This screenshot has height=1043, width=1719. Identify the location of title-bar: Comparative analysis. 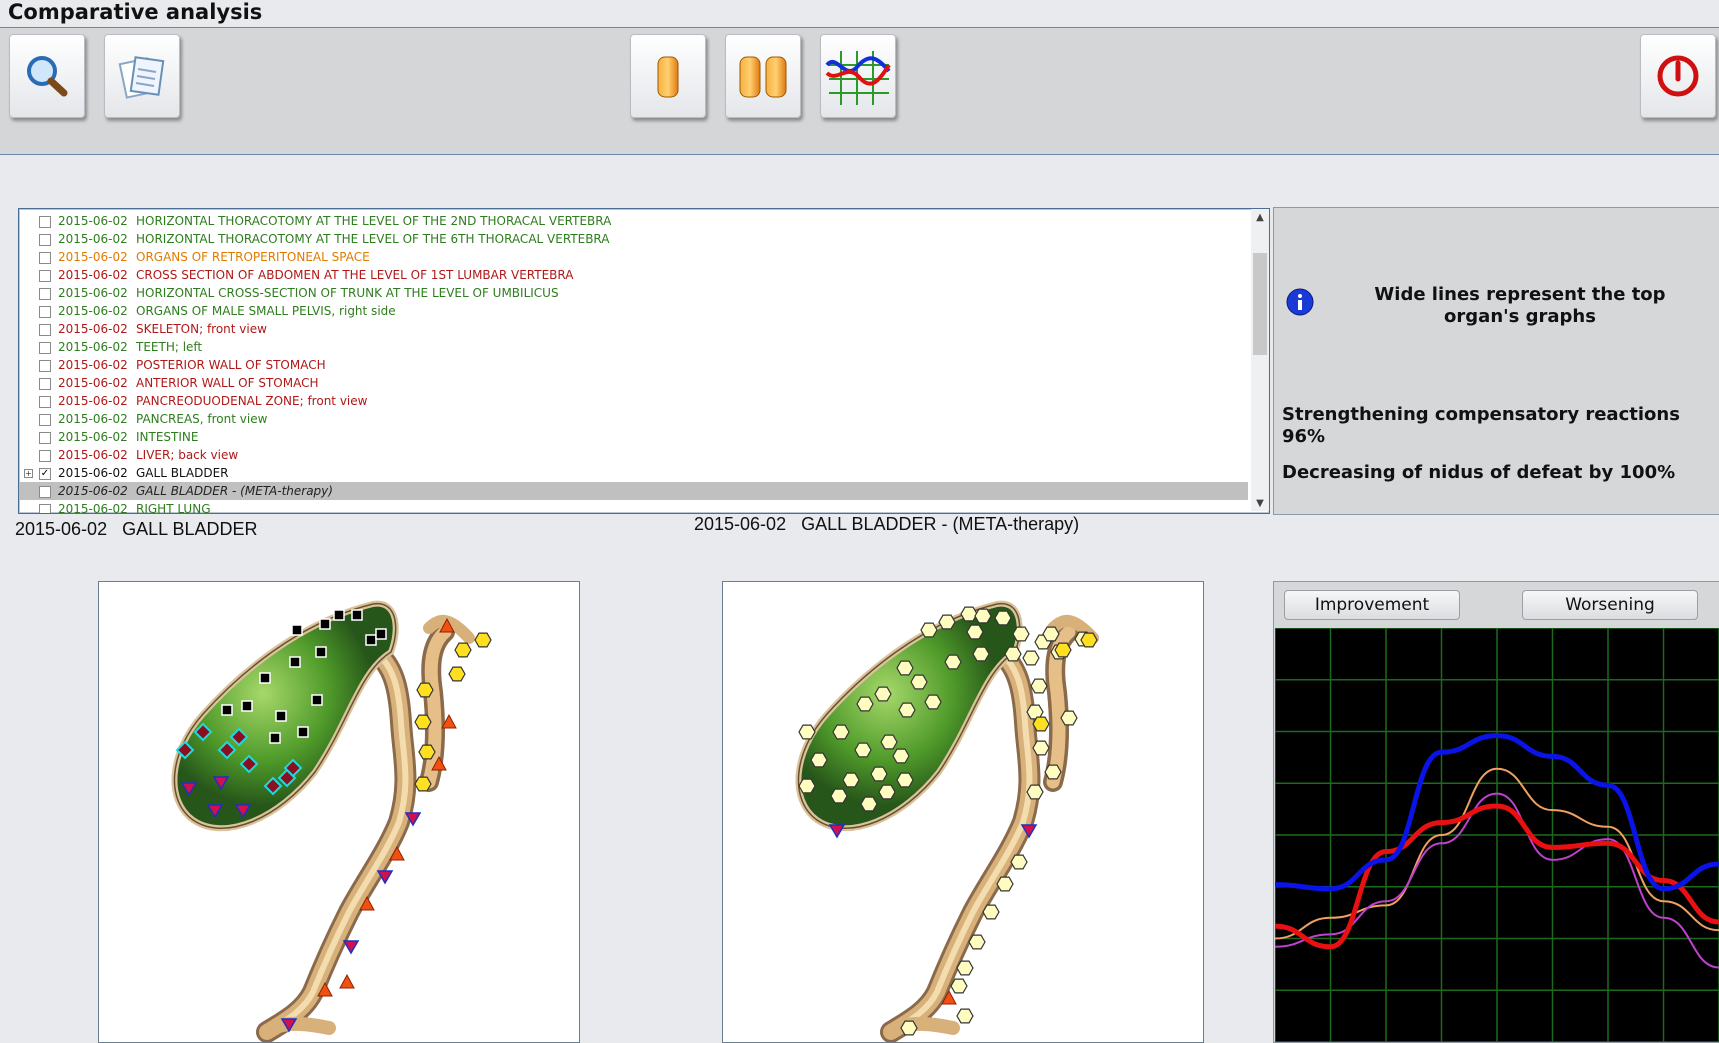
(859, 14).